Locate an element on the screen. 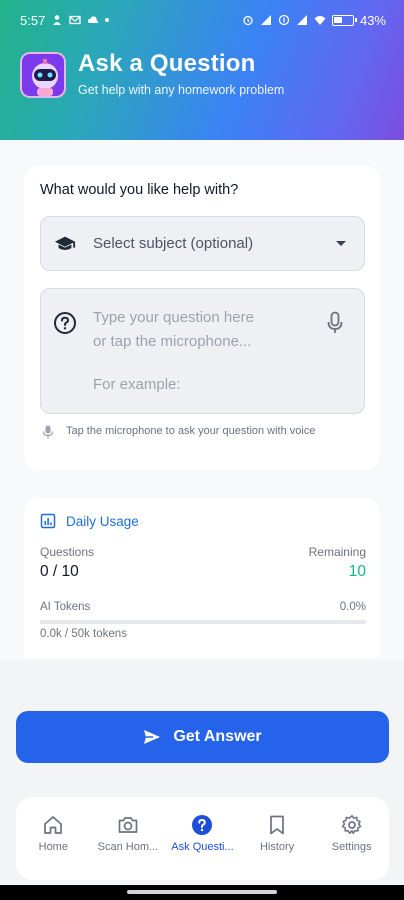 The width and height of the screenshot is (404, 900). tab-home: Home is located at coordinates (53, 838).